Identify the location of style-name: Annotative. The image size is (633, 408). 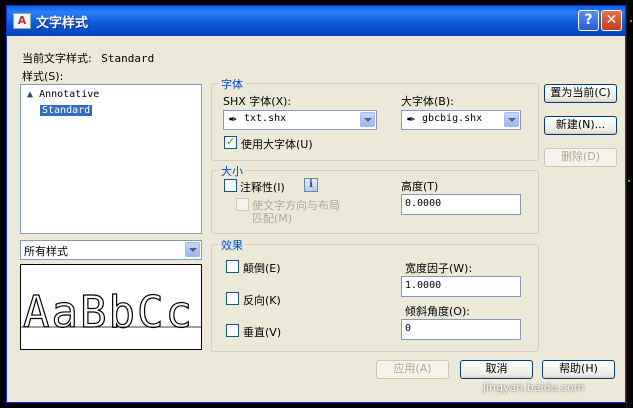
(69, 94).